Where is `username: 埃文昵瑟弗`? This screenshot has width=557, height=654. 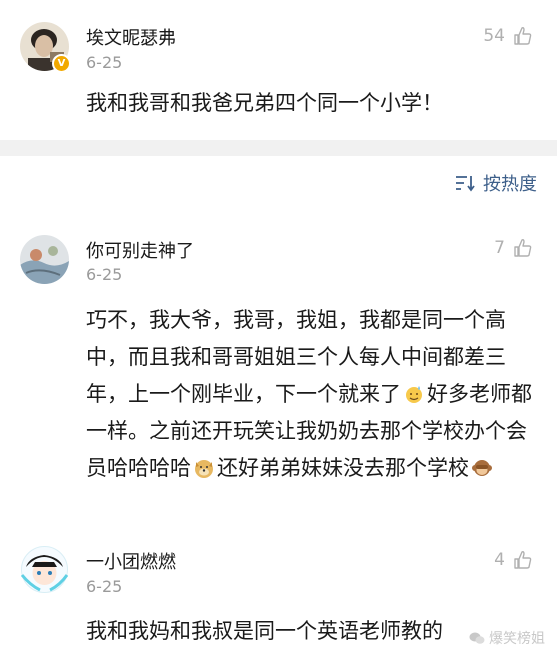
username: 埃文昵瑟弗 is located at coordinates (131, 37).